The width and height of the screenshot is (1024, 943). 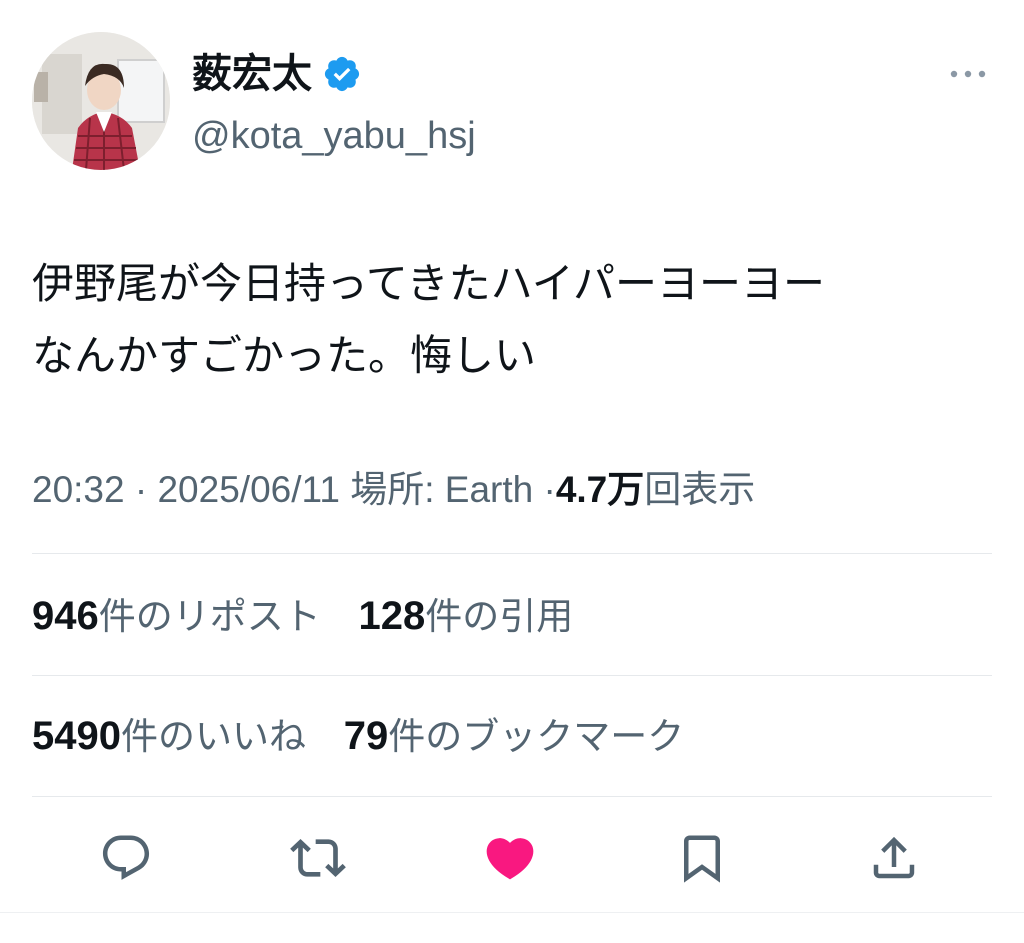 I want to click on bookmark-button, so click(x=702, y=860).